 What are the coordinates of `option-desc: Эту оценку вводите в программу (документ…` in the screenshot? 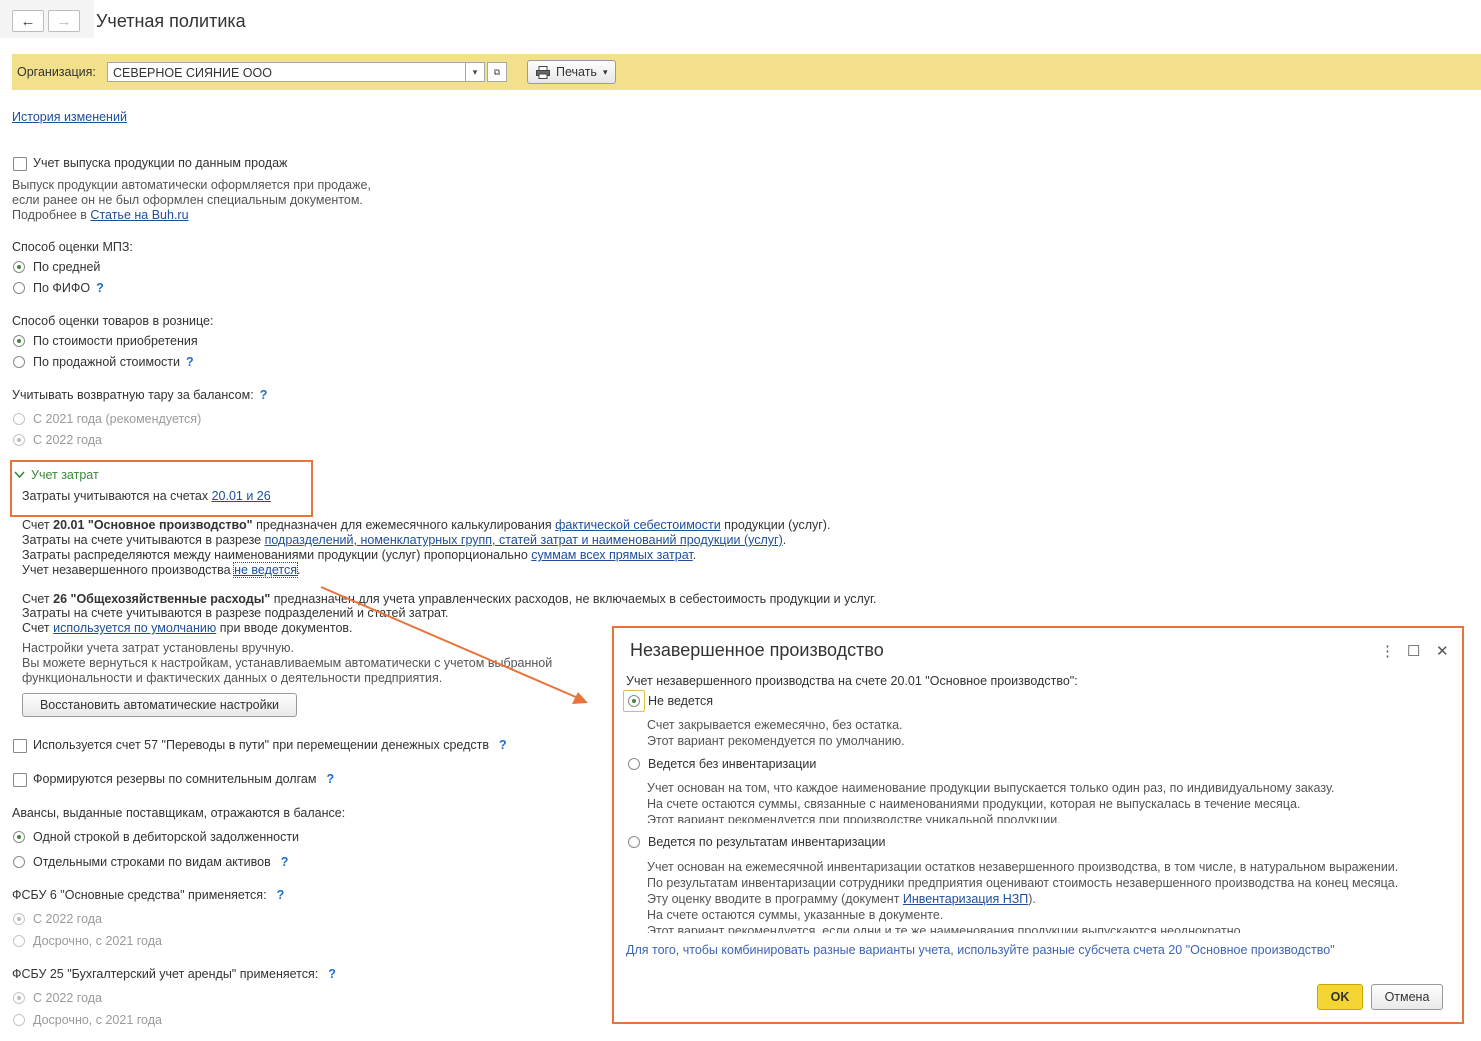 It's located at (841, 899).